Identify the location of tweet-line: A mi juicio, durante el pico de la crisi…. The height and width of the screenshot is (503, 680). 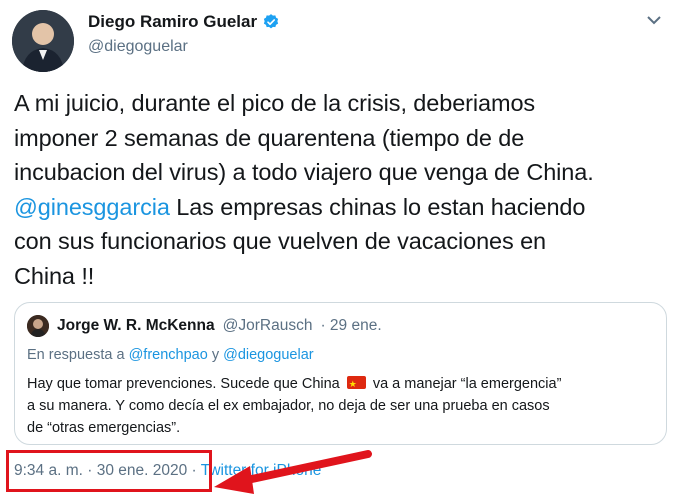
(275, 103).